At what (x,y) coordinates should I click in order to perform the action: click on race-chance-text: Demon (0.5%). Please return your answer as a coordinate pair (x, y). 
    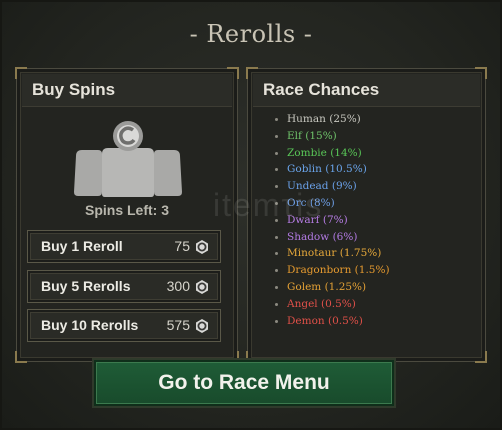
    Looking at the image, I should click on (325, 320).